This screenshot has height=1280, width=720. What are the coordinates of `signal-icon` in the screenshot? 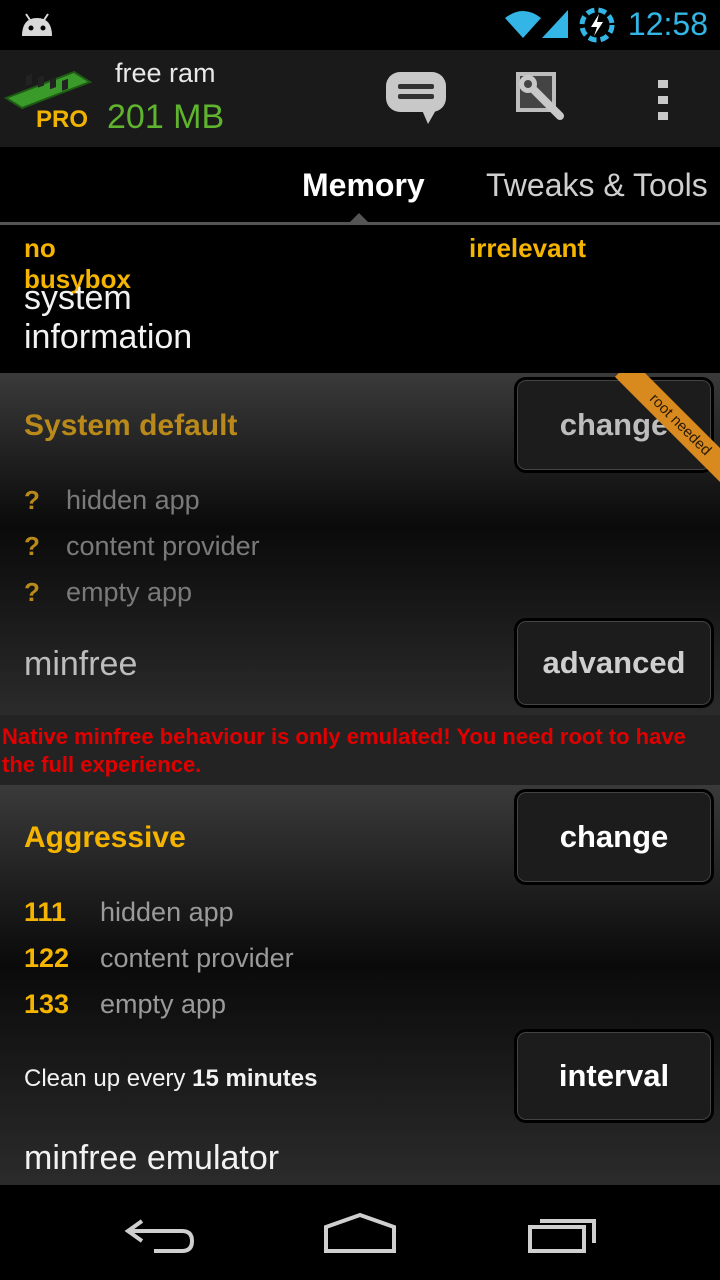 It's located at (555, 26).